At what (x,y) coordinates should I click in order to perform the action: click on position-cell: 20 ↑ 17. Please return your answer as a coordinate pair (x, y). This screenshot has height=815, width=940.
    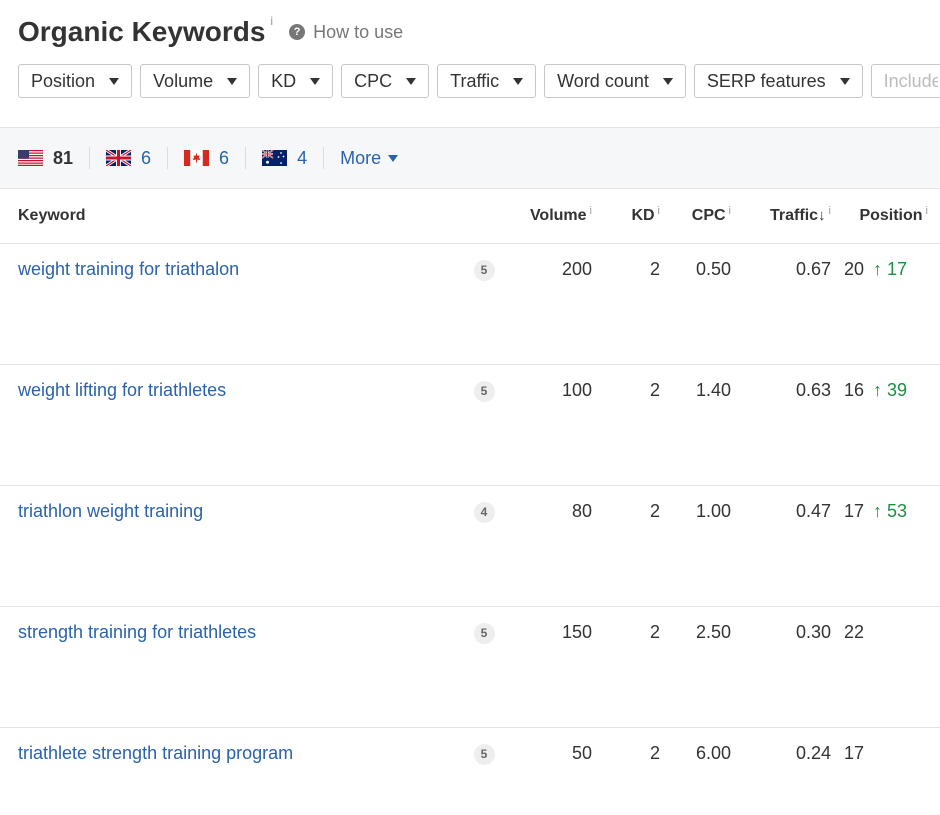
    Looking at the image, I should click on (885, 304).